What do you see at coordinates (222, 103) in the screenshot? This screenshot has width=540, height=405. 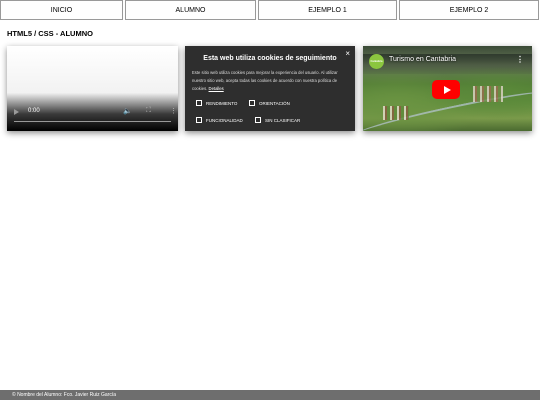 I see `cookie-option-label: RENDIMIENTO` at bounding box center [222, 103].